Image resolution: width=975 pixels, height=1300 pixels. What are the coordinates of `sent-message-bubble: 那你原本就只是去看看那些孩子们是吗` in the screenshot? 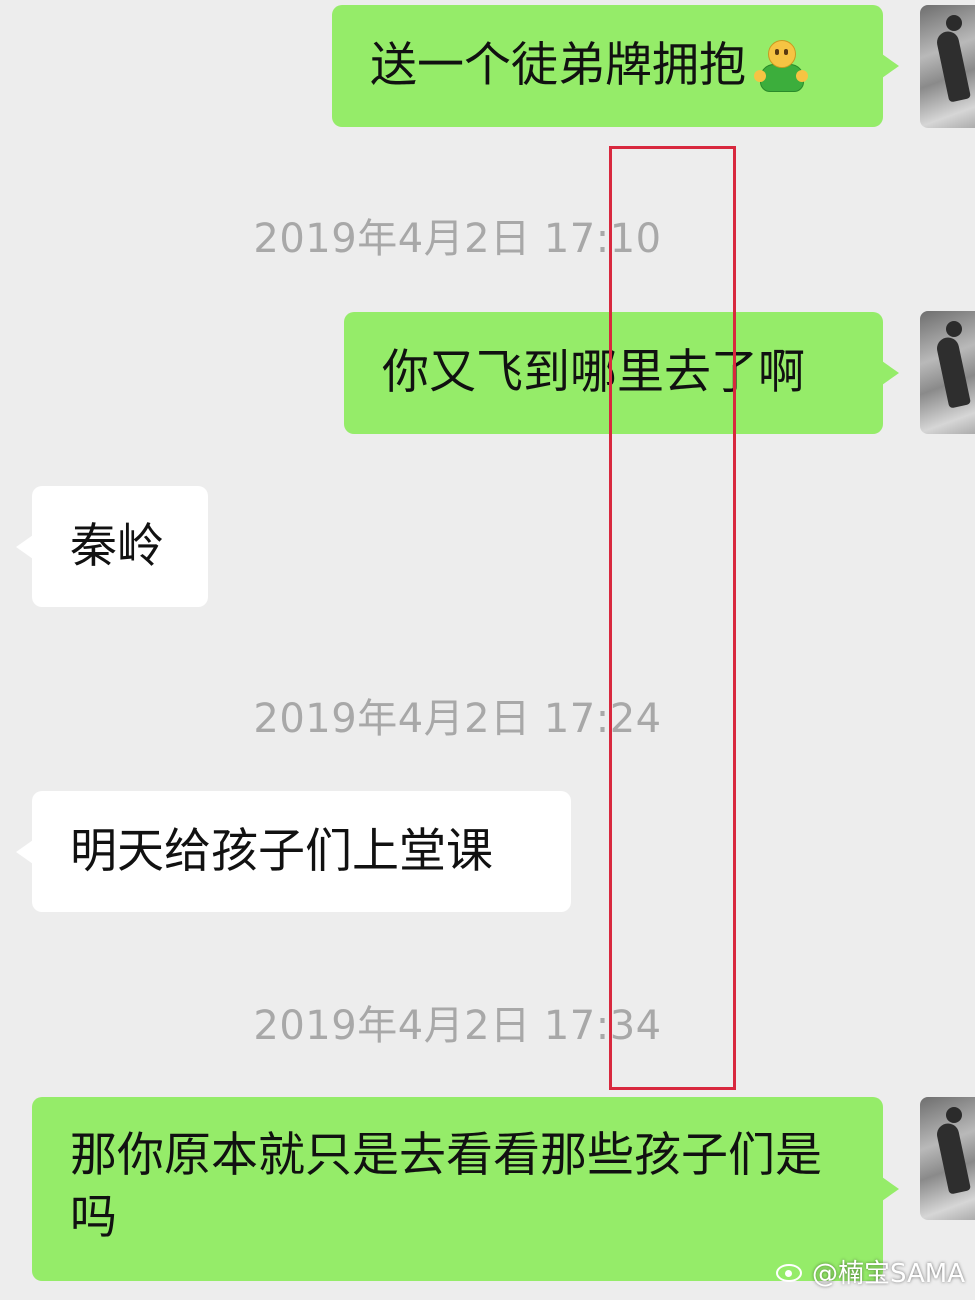 It's located at (465, 1189).